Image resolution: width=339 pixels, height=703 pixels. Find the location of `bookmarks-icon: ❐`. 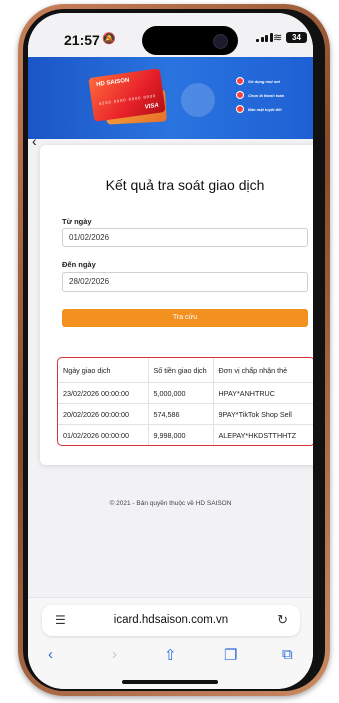

bookmarks-icon: ❐ is located at coordinates (230, 655).